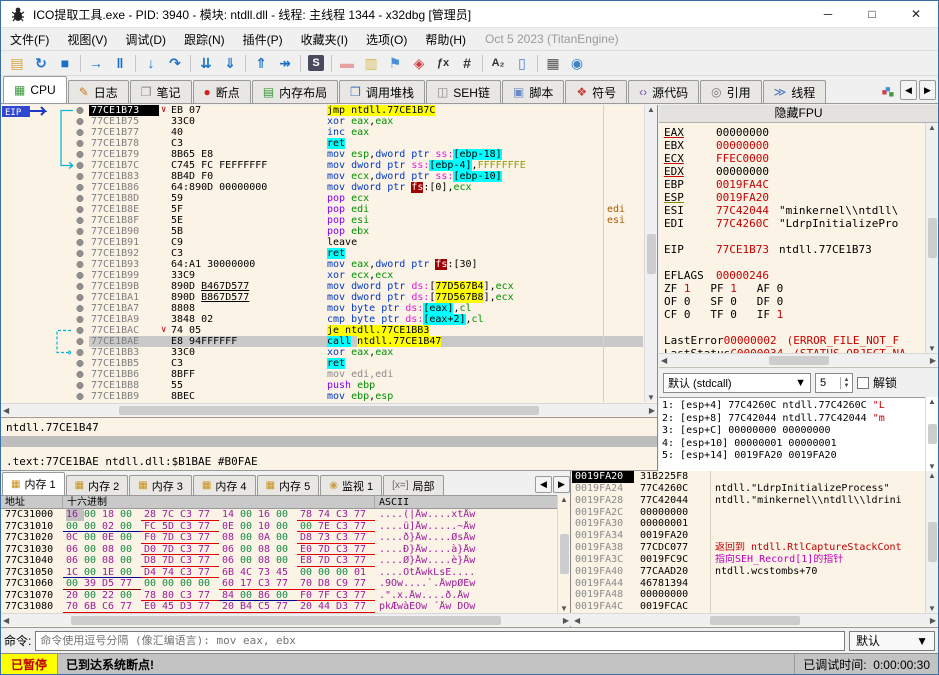 The width and height of the screenshot is (939, 675). What do you see at coordinates (872, 14) in the screenshot?
I see `maximize-button: □` at bounding box center [872, 14].